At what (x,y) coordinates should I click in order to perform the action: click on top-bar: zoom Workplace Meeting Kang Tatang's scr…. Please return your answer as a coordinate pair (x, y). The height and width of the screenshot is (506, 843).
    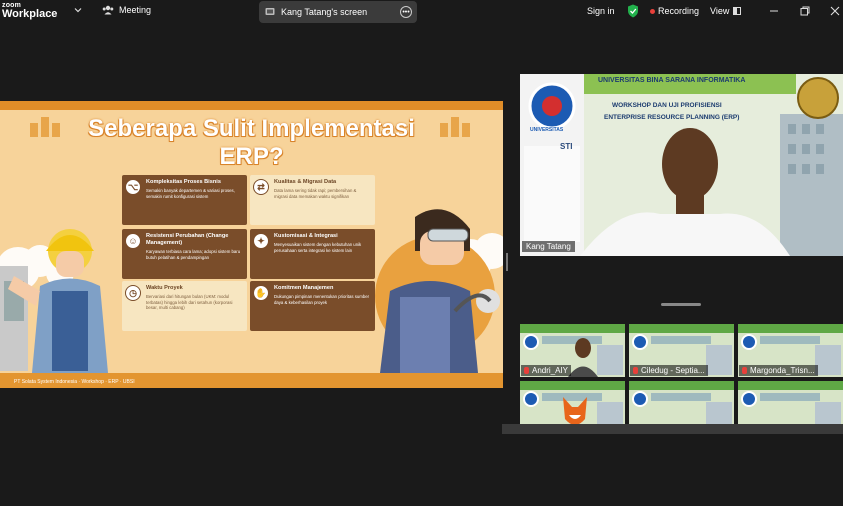
    Looking at the image, I should click on (421, 12).